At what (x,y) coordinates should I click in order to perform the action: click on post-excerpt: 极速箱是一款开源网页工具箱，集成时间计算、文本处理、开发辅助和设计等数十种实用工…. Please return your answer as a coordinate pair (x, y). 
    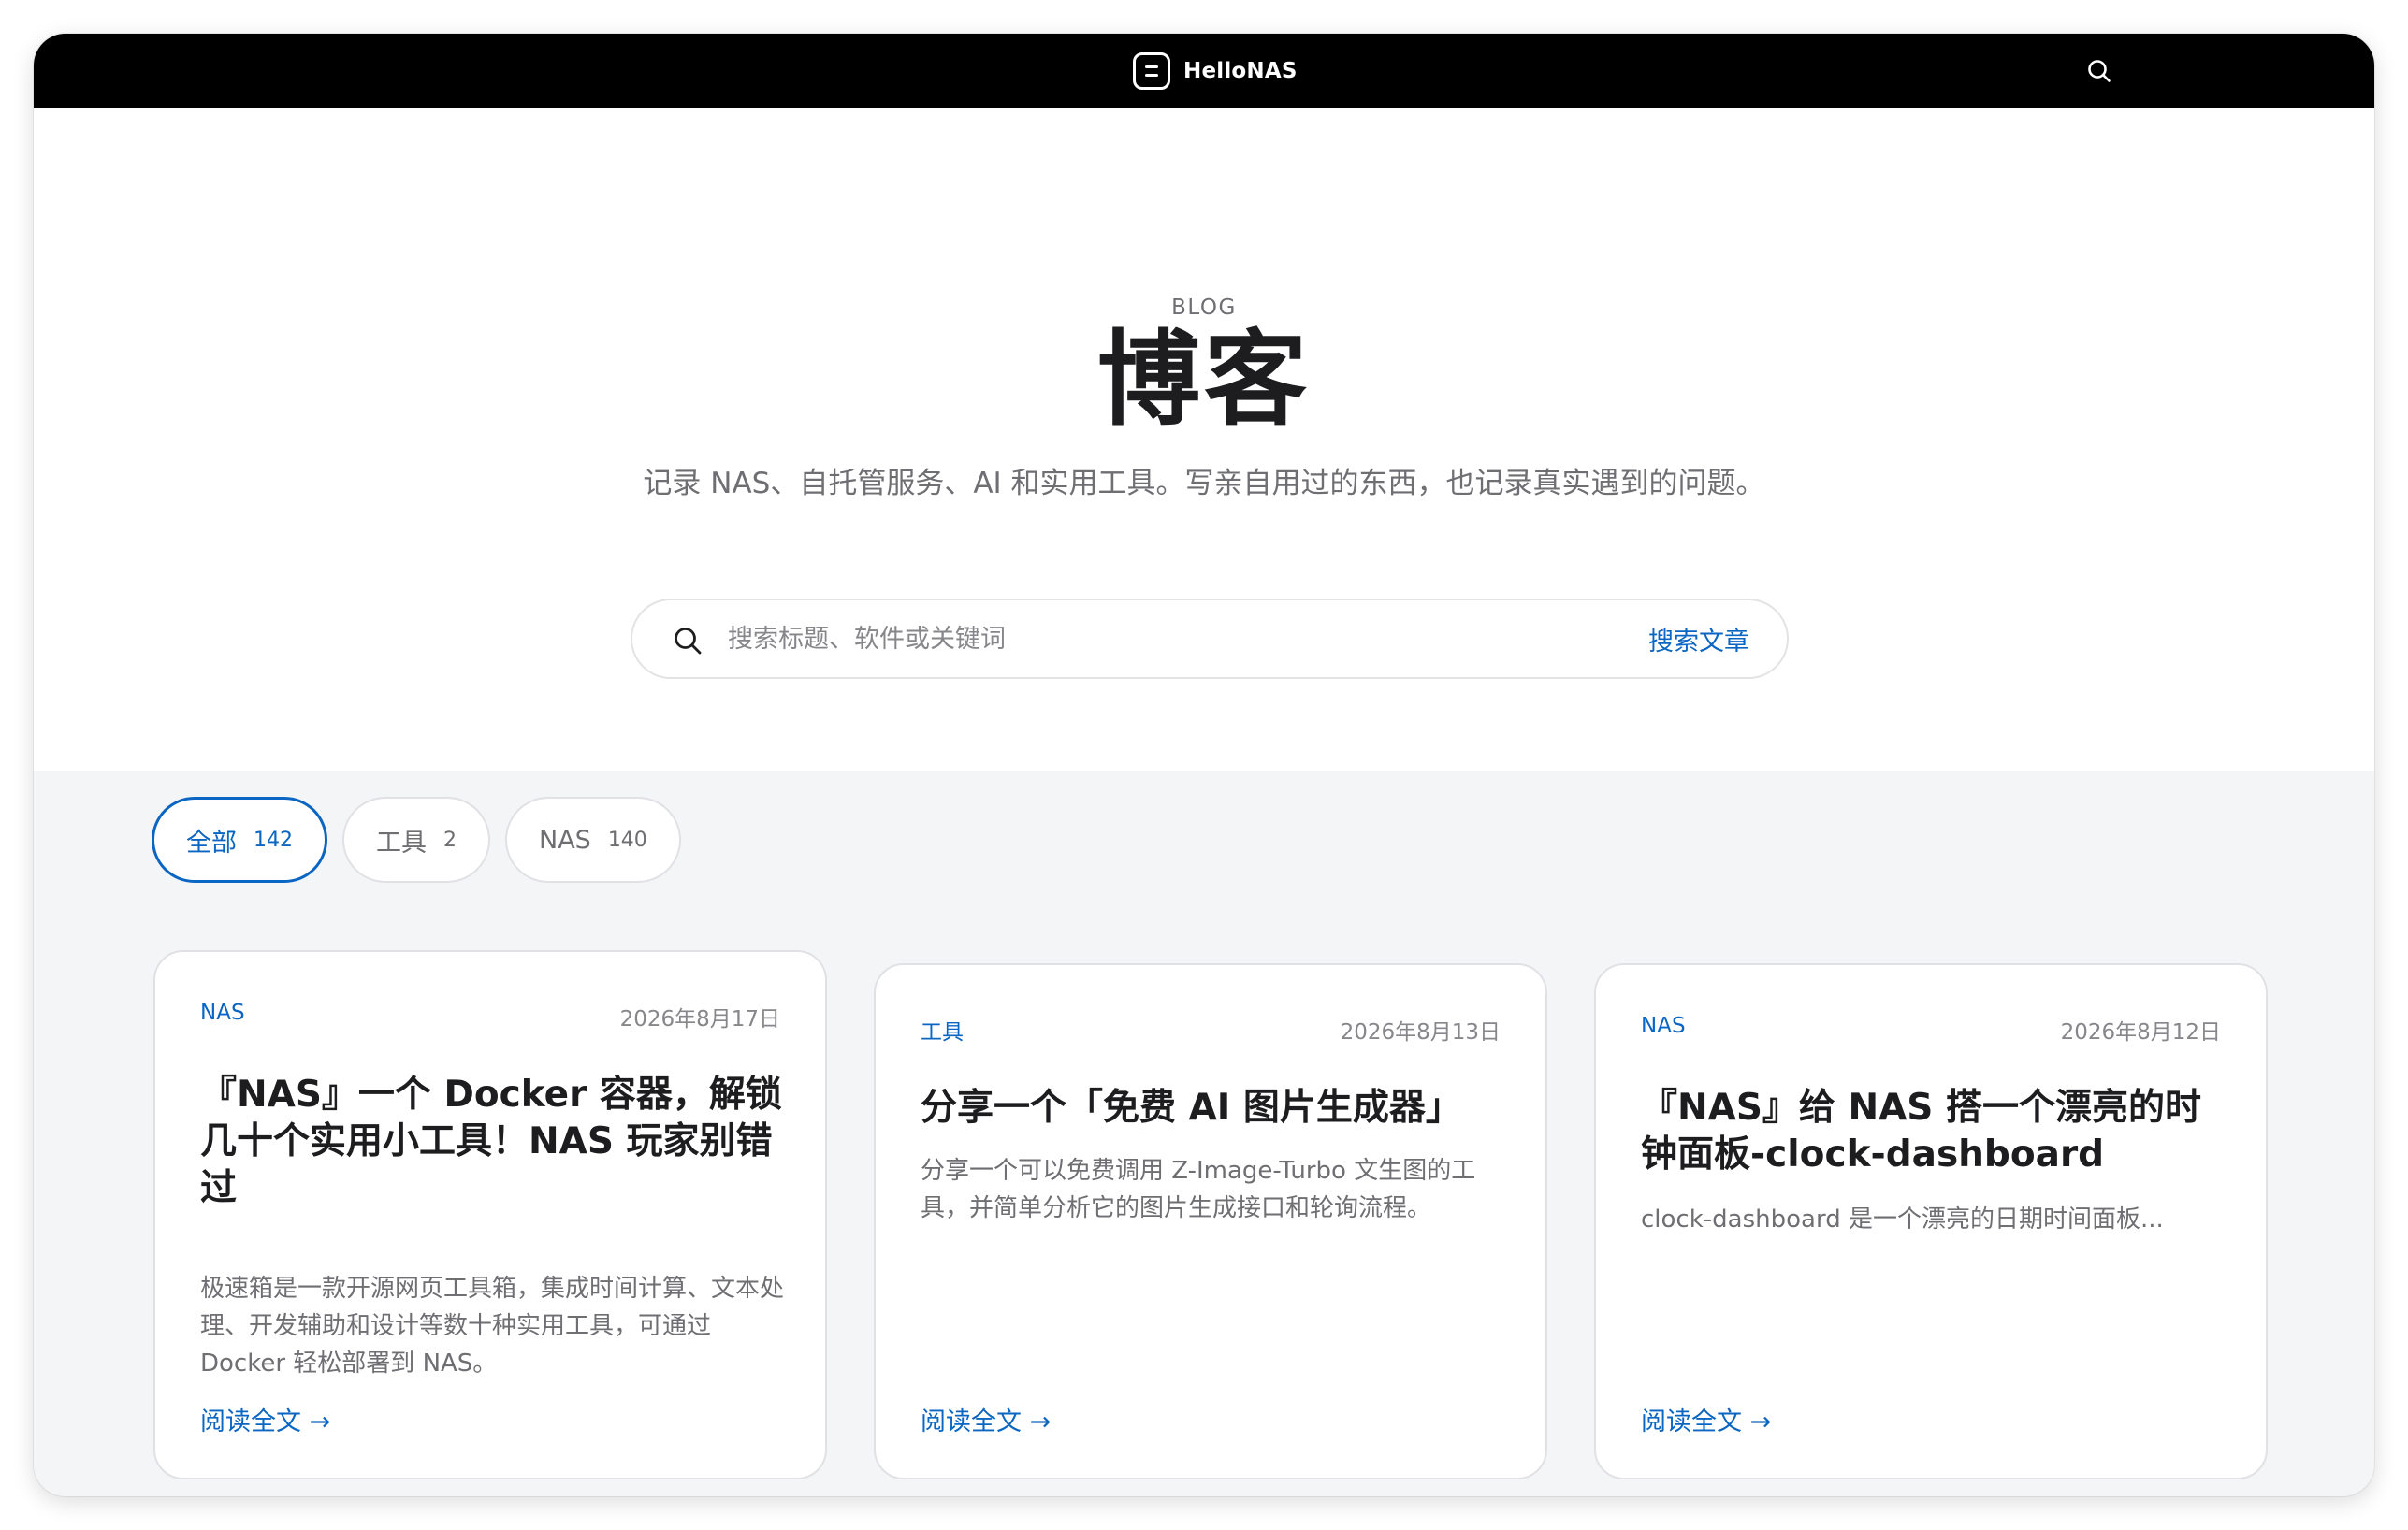
    Looking at the image, I should click on (493, 1326).